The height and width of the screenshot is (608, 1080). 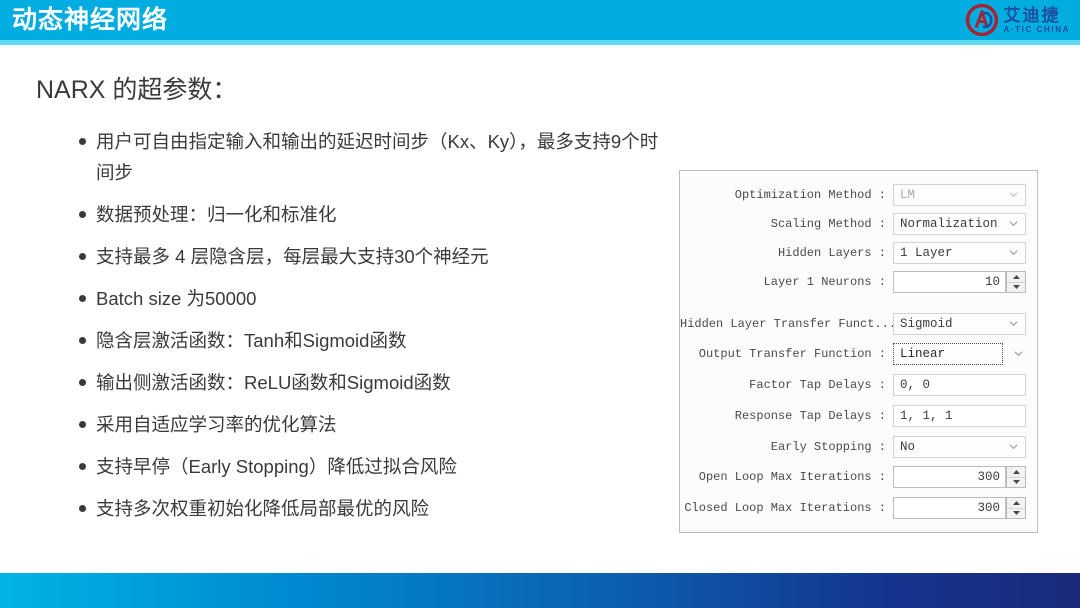 I want to click on form-row-early-stopping: Early Stopping : No, so click(x=858, y=447).